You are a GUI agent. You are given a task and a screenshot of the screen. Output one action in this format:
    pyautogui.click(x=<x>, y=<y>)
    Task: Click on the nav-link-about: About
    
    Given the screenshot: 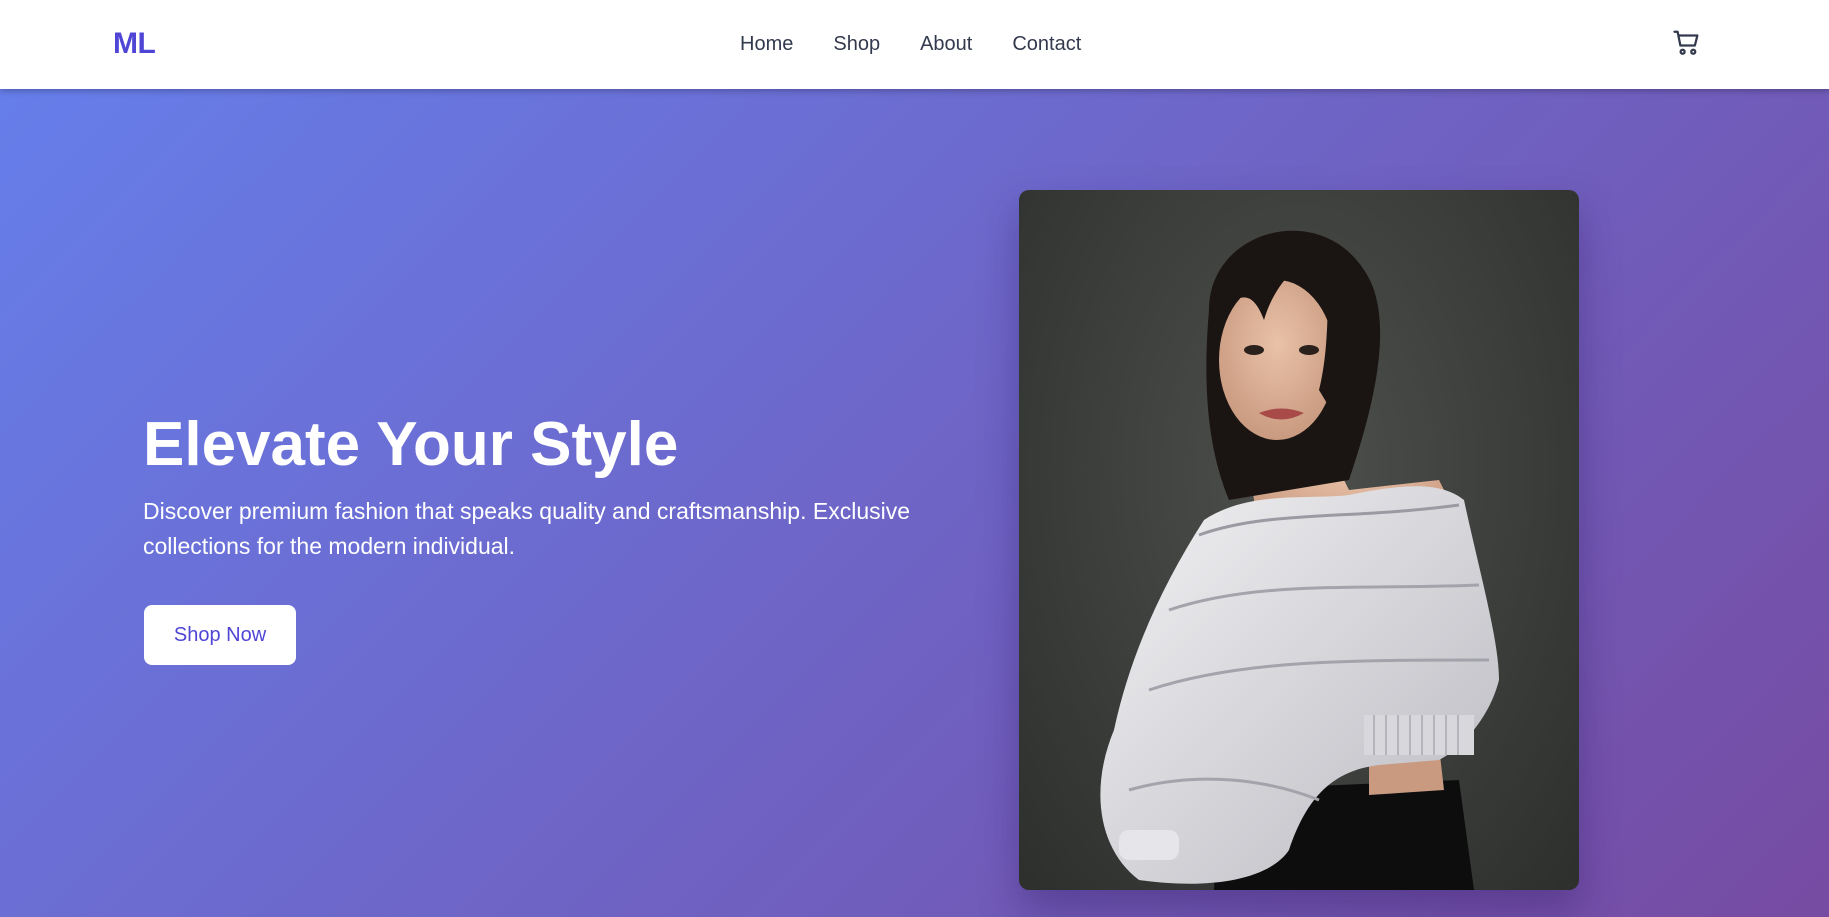 What is the action you would take?
    pyautogui.click(x=946, y=44)
    